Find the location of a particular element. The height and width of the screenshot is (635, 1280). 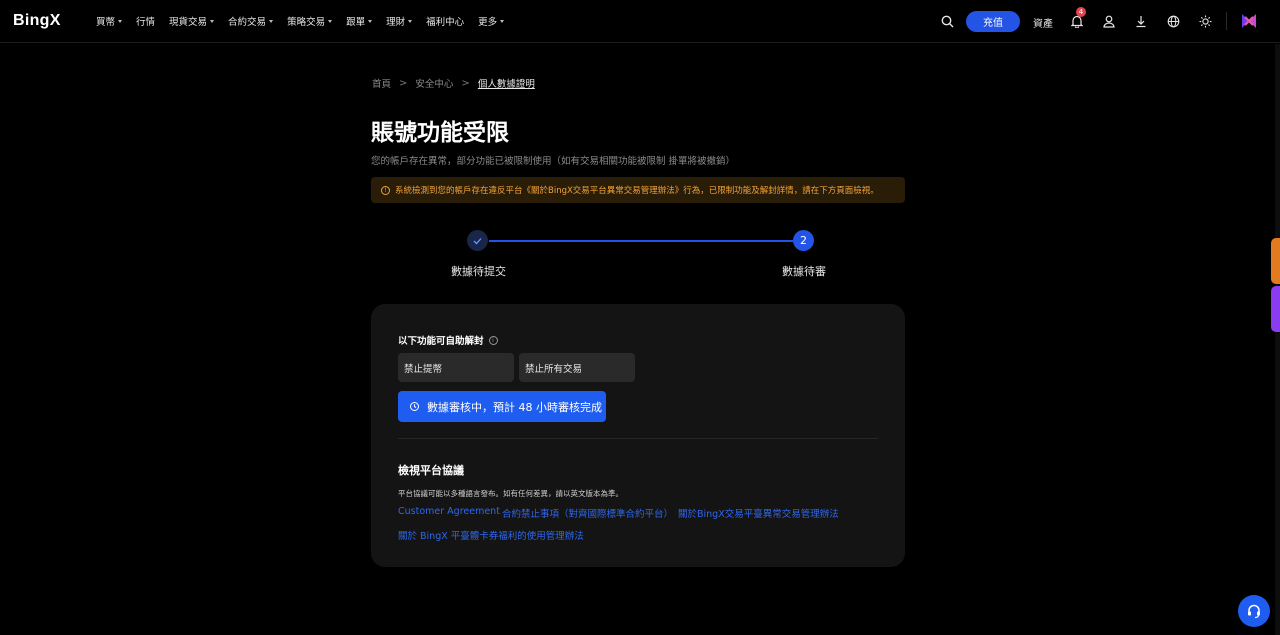

menu-label: 策略交易 is located at coordinates (306, 22).